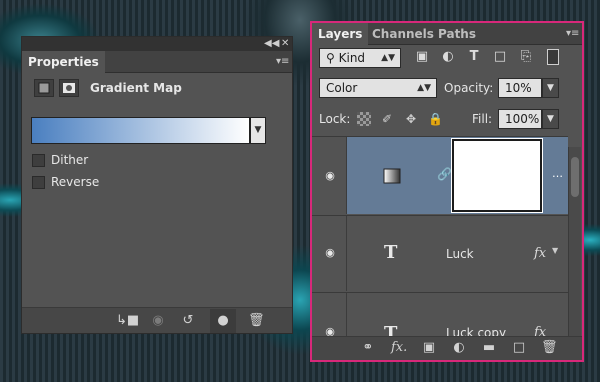 This screenshot has height=382, width=600. What do you see at coordinates (447, 348) in the screenshot?
I see `layers-footer: ⚭ fx. ▣ ◐ ▬ □ 🗑` at bounding box center [447, 348].